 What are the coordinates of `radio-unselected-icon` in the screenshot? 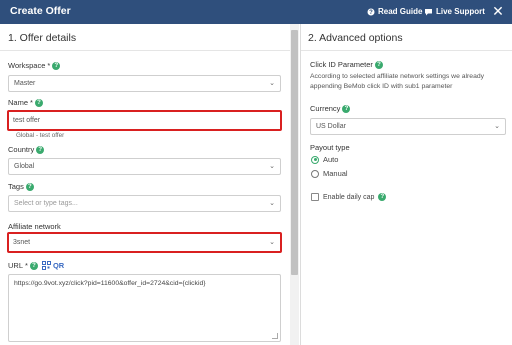 It's located at (315, 173).